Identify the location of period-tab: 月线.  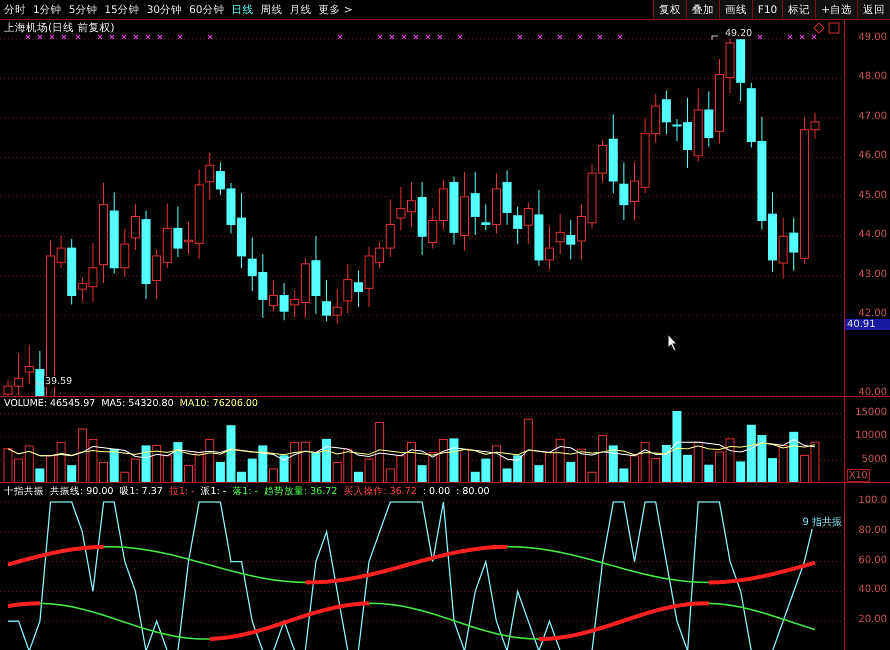
(301, 9).